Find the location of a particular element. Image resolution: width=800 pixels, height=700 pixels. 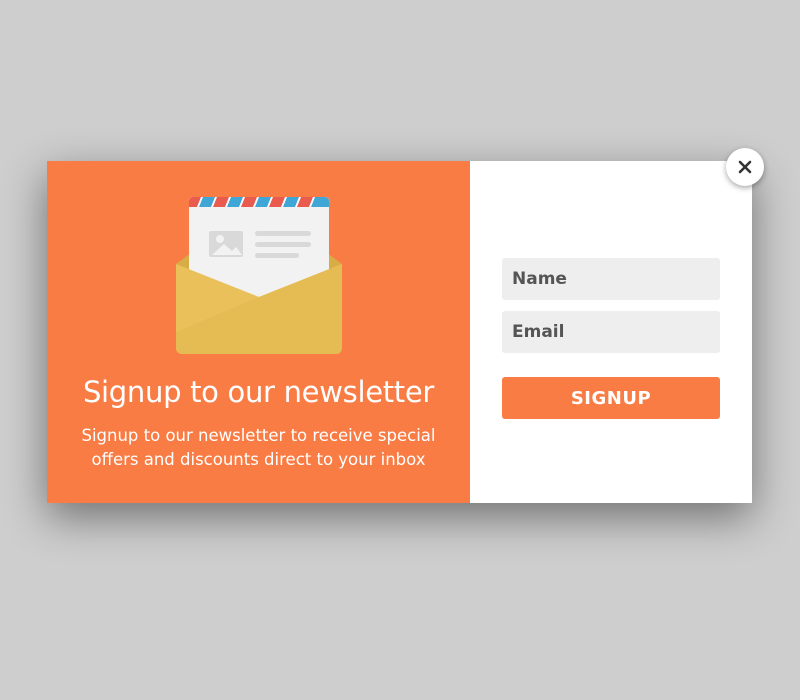

close-icon is located at coordinates (745, 167).